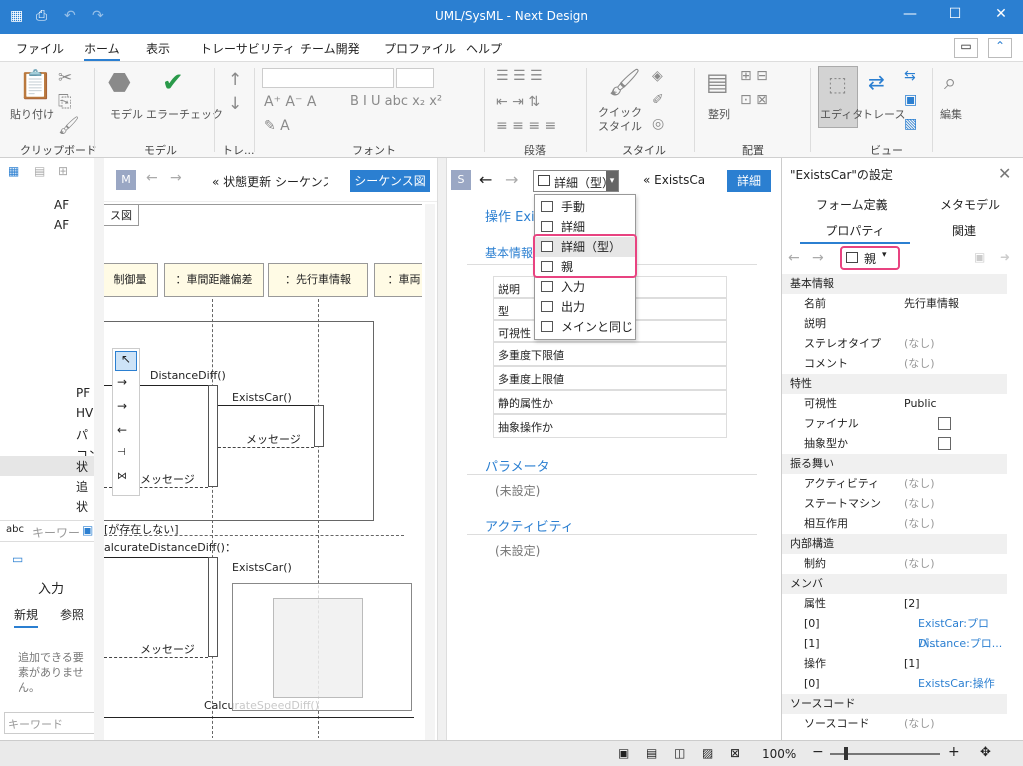  What do you see at coordinates (277, 126) in the screenshot?
I see `highlight-icon: ✎ A` at bounding box center [277, 126].